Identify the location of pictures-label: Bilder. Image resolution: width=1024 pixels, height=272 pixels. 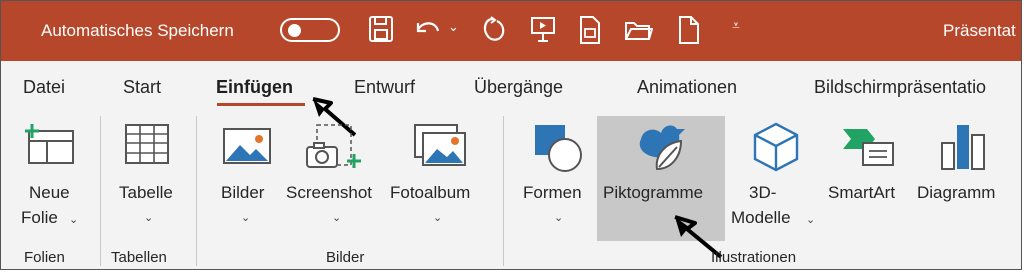
(242, 193).